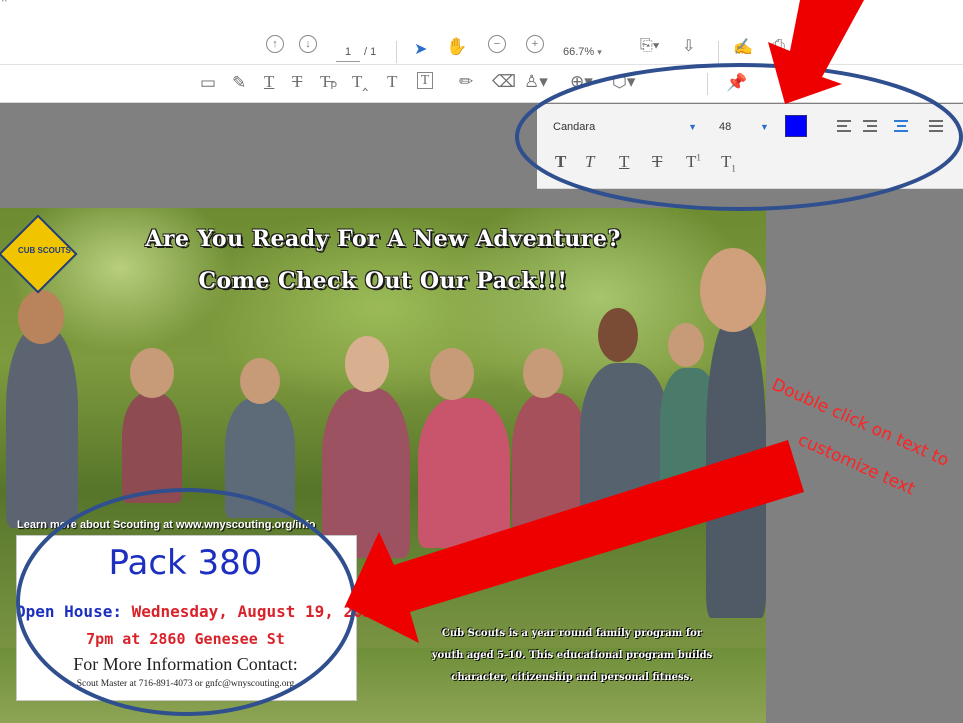  I want to click on sign-icon: ✍, so click(743, 47).